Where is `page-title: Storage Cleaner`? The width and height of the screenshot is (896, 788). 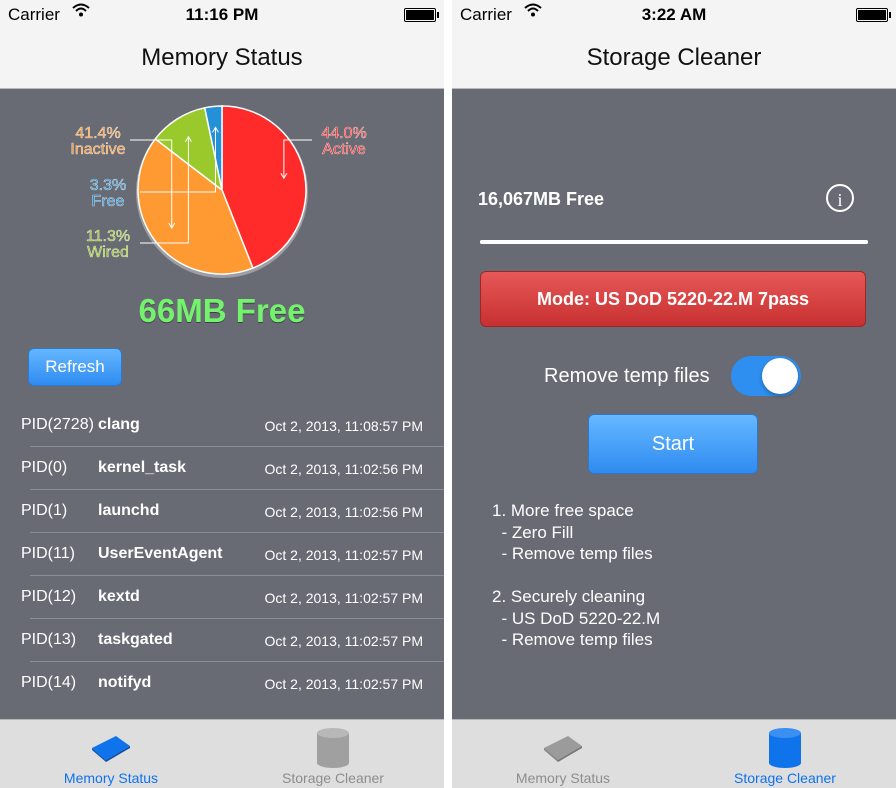 page-title: Storage Cleaner is located at coordinates (674, 57).